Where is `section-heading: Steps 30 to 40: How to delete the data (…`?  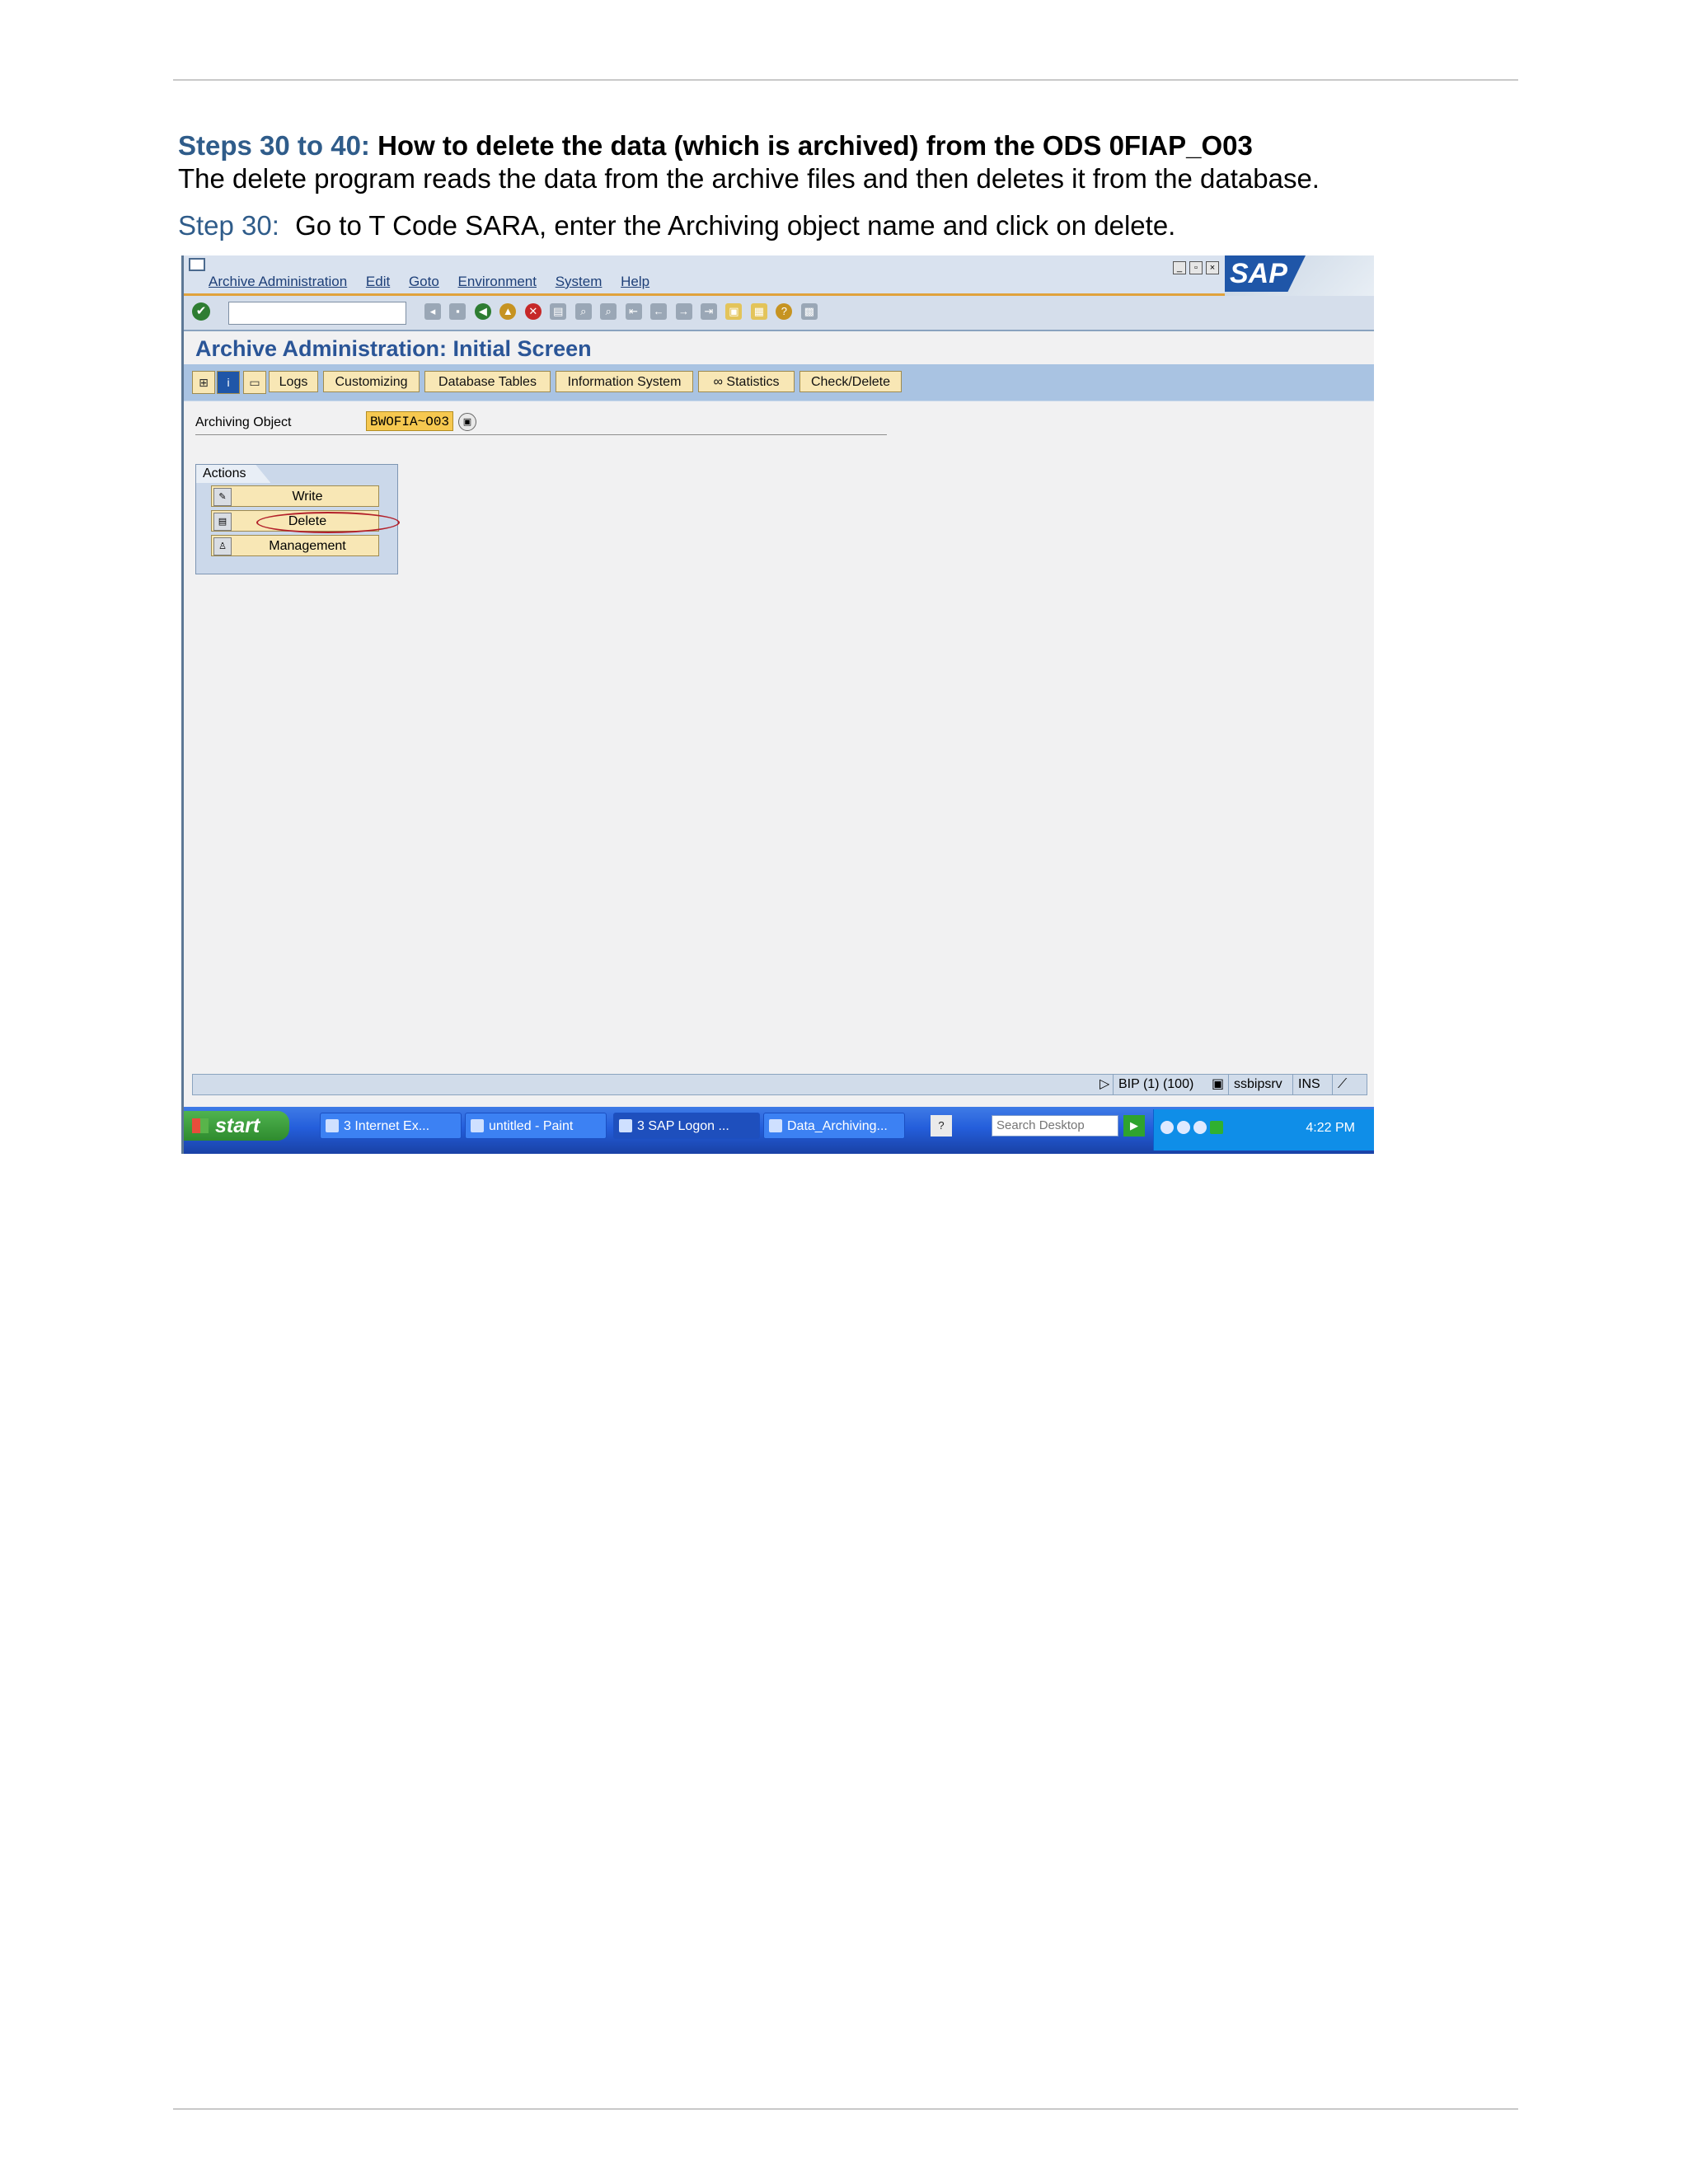 section-heading: Steps 30 to 40: How to delete the data (… is located at coordinates (716, 146).